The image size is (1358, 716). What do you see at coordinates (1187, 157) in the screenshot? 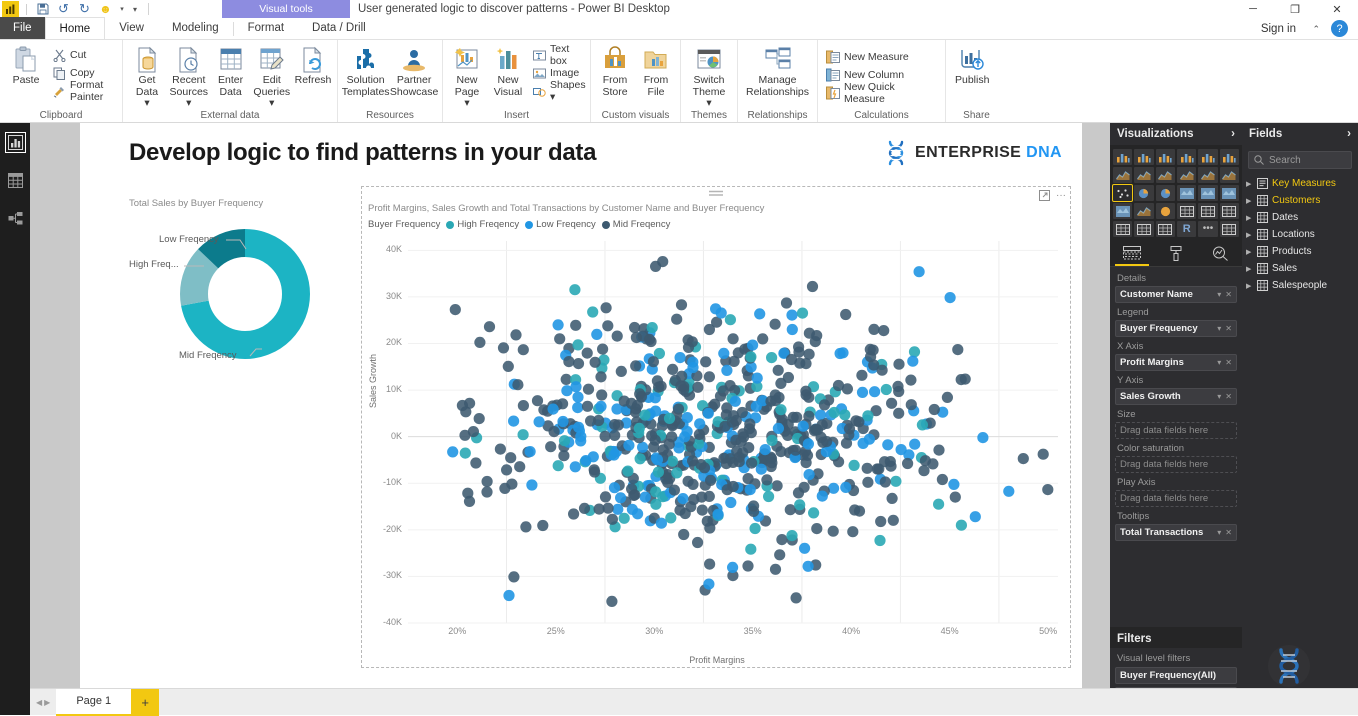
I see `visual-type-clustered-bar` at bounding box center [1187, 157].